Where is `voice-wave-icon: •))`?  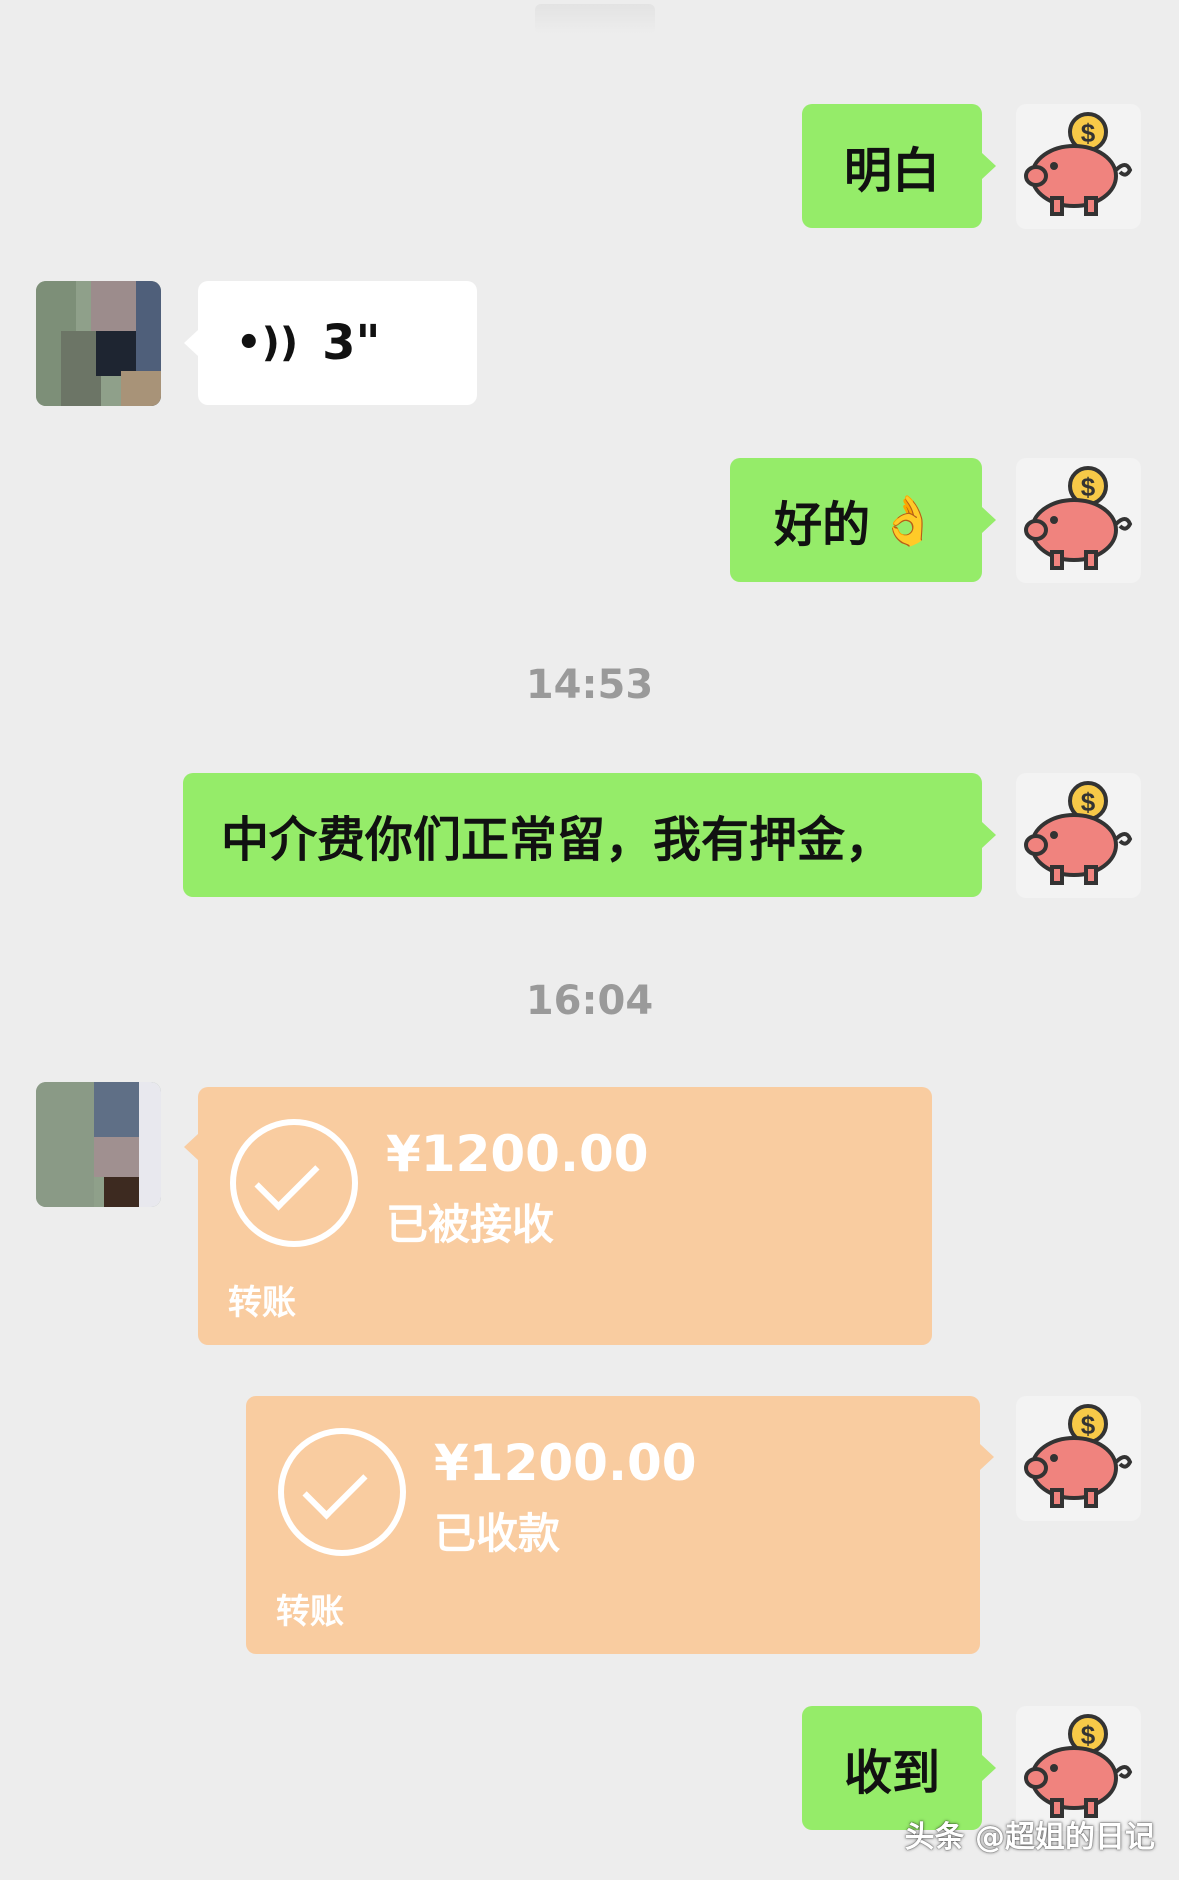 voice-wave-icon: •)) is located at coordinates (267, 343).